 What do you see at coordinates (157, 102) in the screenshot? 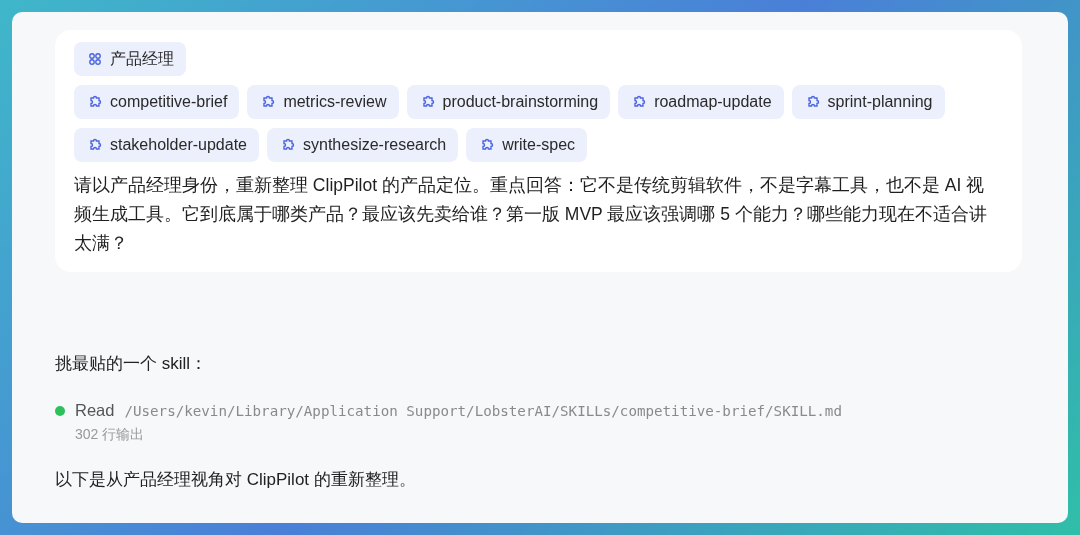
I see `skill-tag: competitive-brief` at bounding box center [157, 102].